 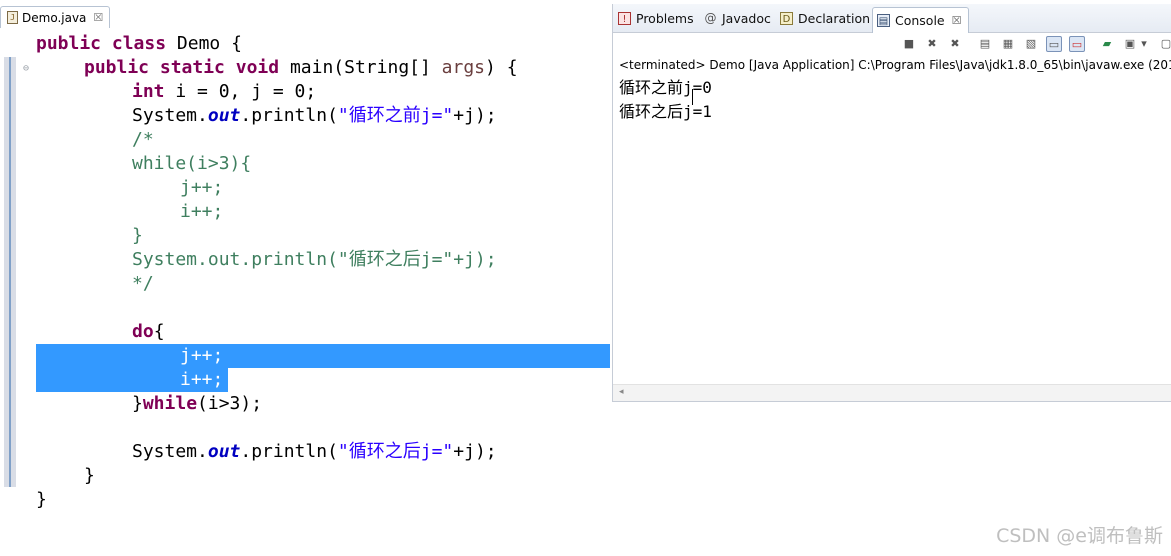 I want to click on watermark: CSDN @e调布鲁斯, so click(x=1079, y=536).